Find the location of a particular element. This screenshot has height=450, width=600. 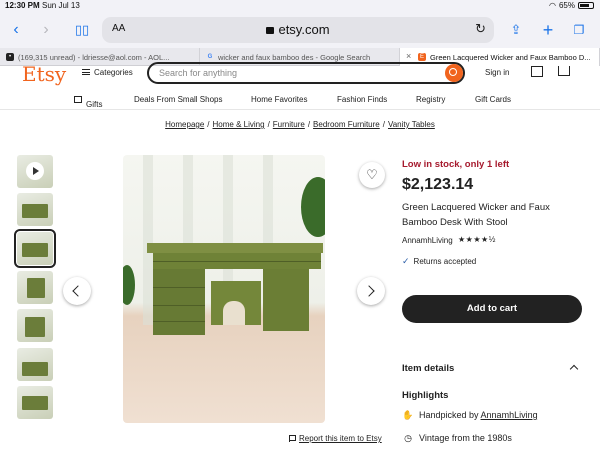

search-icon is located at coordinates (454, 73).